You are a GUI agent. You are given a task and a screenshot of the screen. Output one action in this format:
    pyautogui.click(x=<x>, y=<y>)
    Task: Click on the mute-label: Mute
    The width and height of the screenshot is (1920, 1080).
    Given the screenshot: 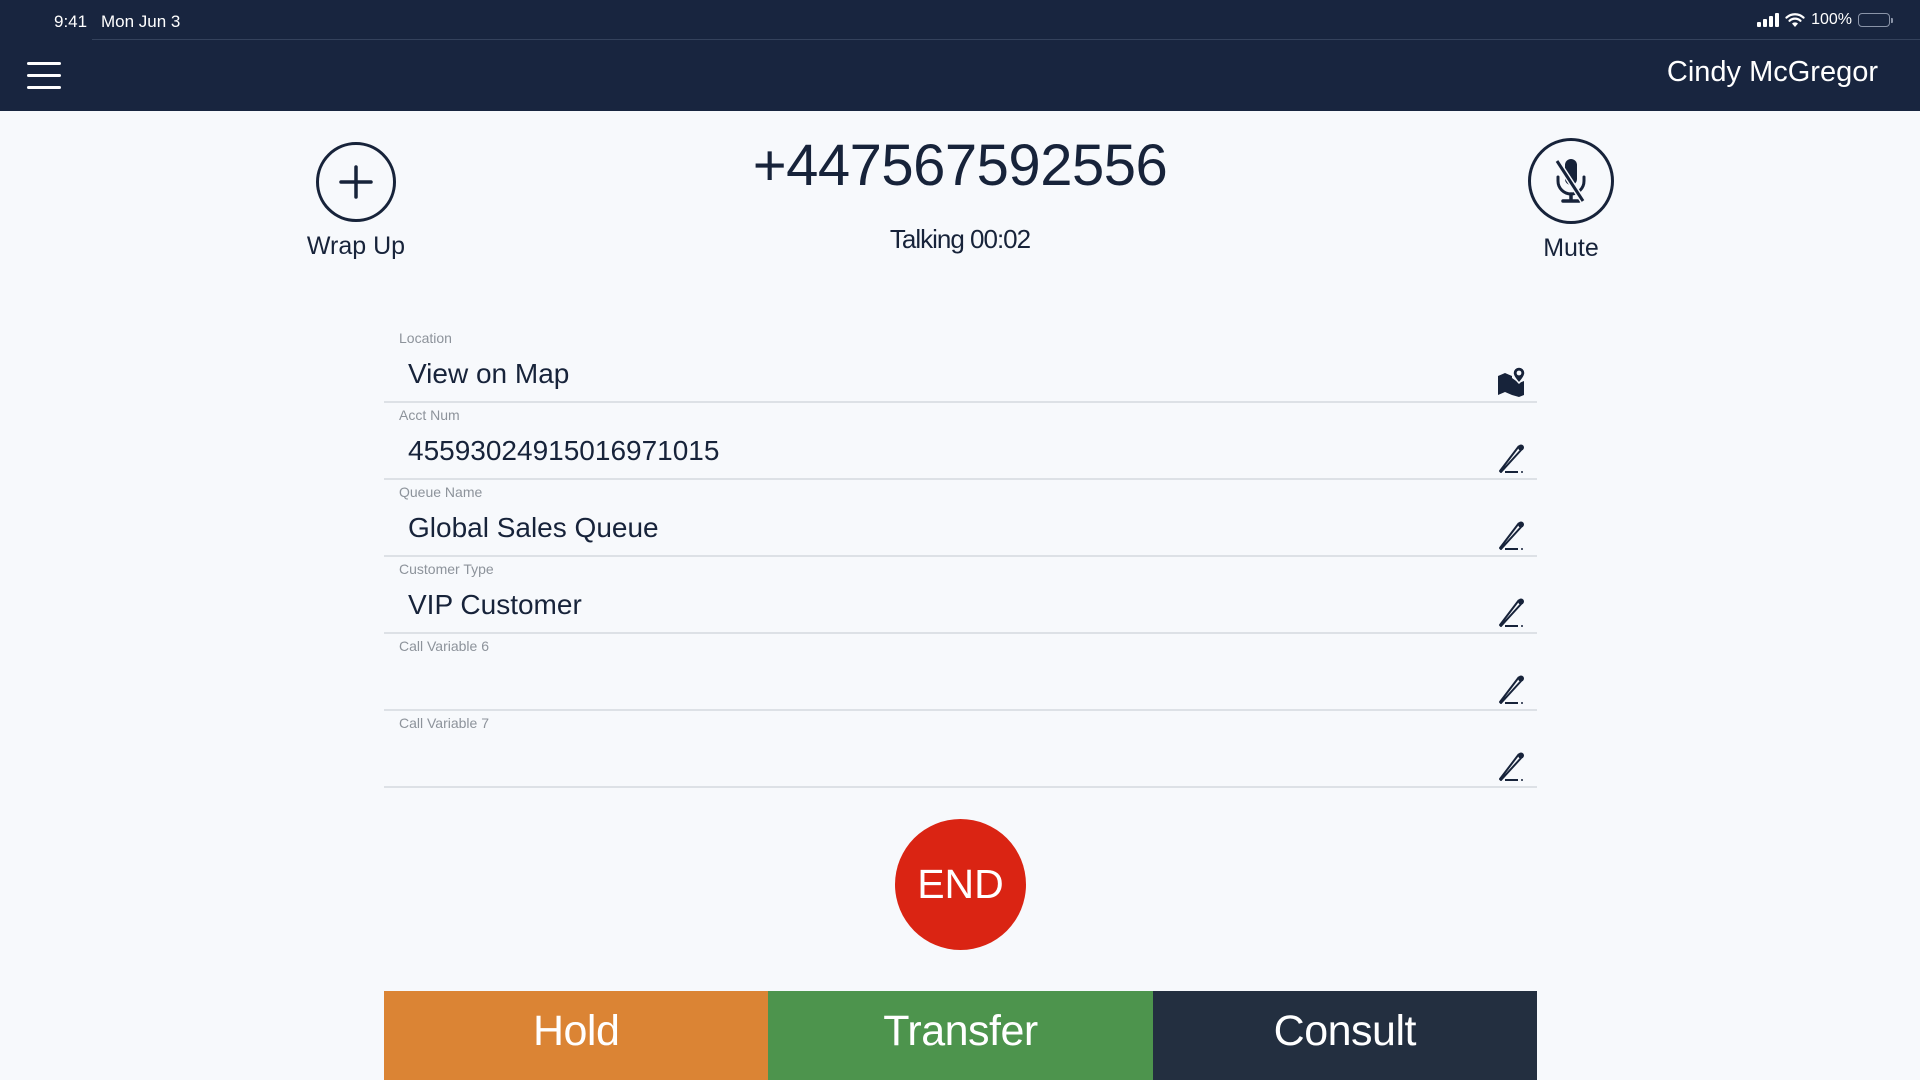 What is the action you would take?
    pyautogui.click(x=1571, y=248)
    